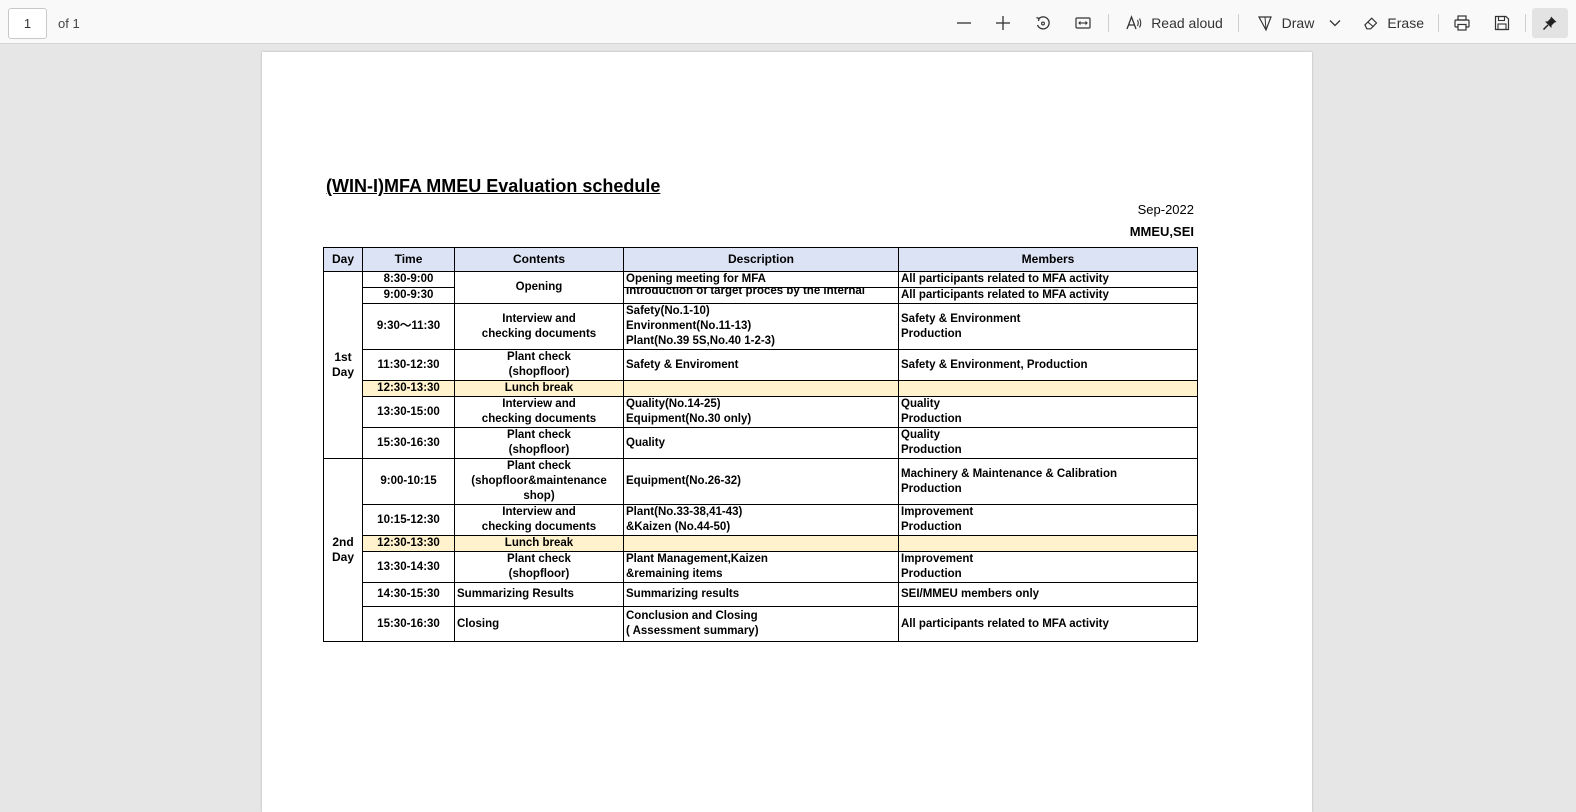 The width and height of the screenshot is (1576, 812). I want to click on table-row: 12:30-13:30 Lunch break, so click(761, 388).